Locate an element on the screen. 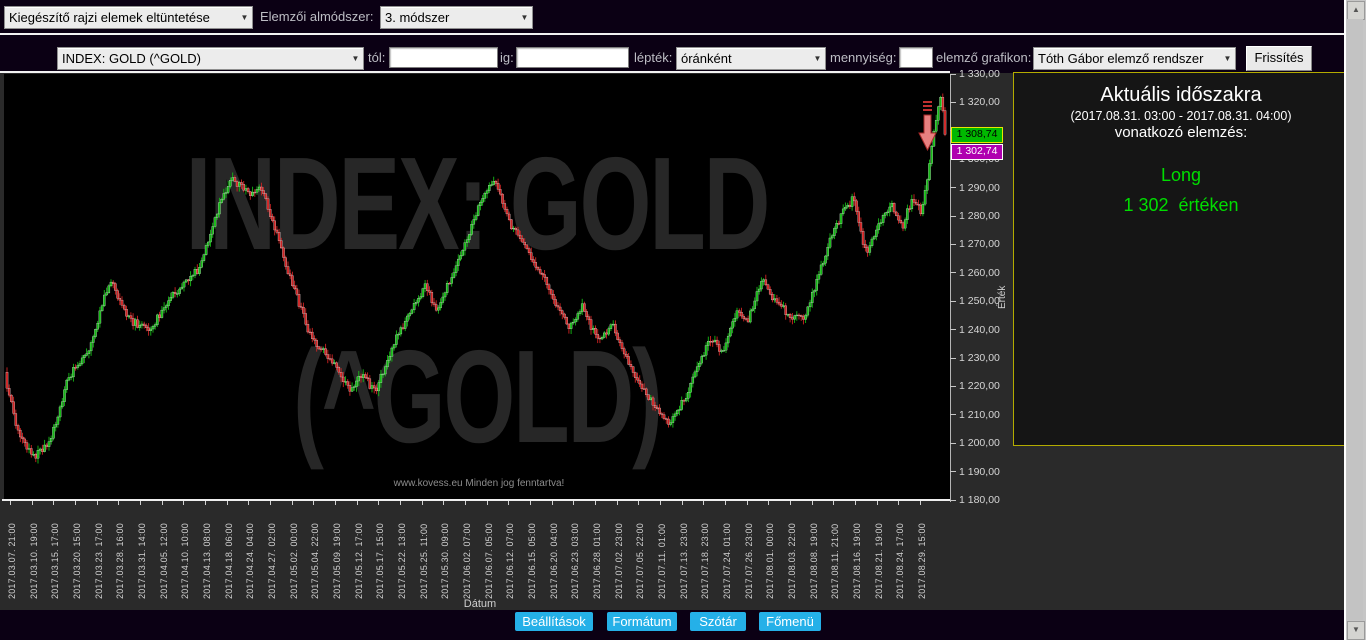 This screenshot has height=640, width=1366. y-tick-label: 1 290,00 is located at coordinates (979, 187).